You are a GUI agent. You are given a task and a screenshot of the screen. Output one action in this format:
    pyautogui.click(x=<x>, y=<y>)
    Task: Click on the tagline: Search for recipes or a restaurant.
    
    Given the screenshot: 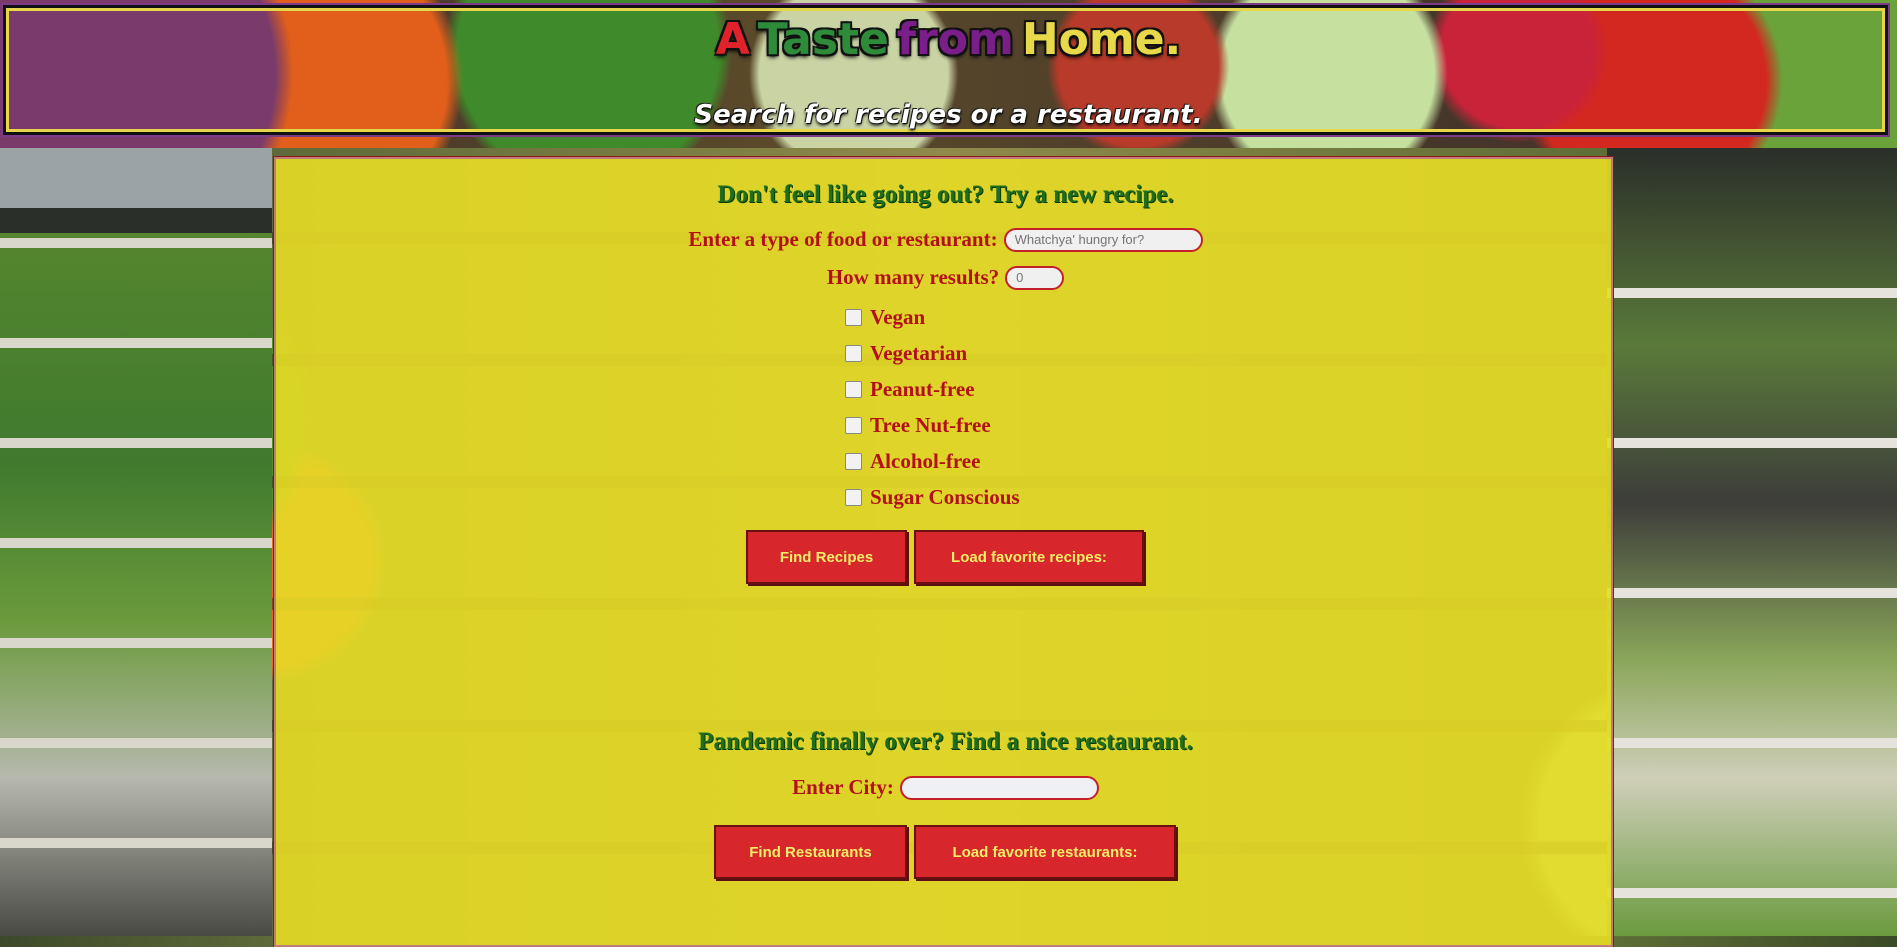 What is the action you would take?
    pyautogui.click(x=948, y=115)
    